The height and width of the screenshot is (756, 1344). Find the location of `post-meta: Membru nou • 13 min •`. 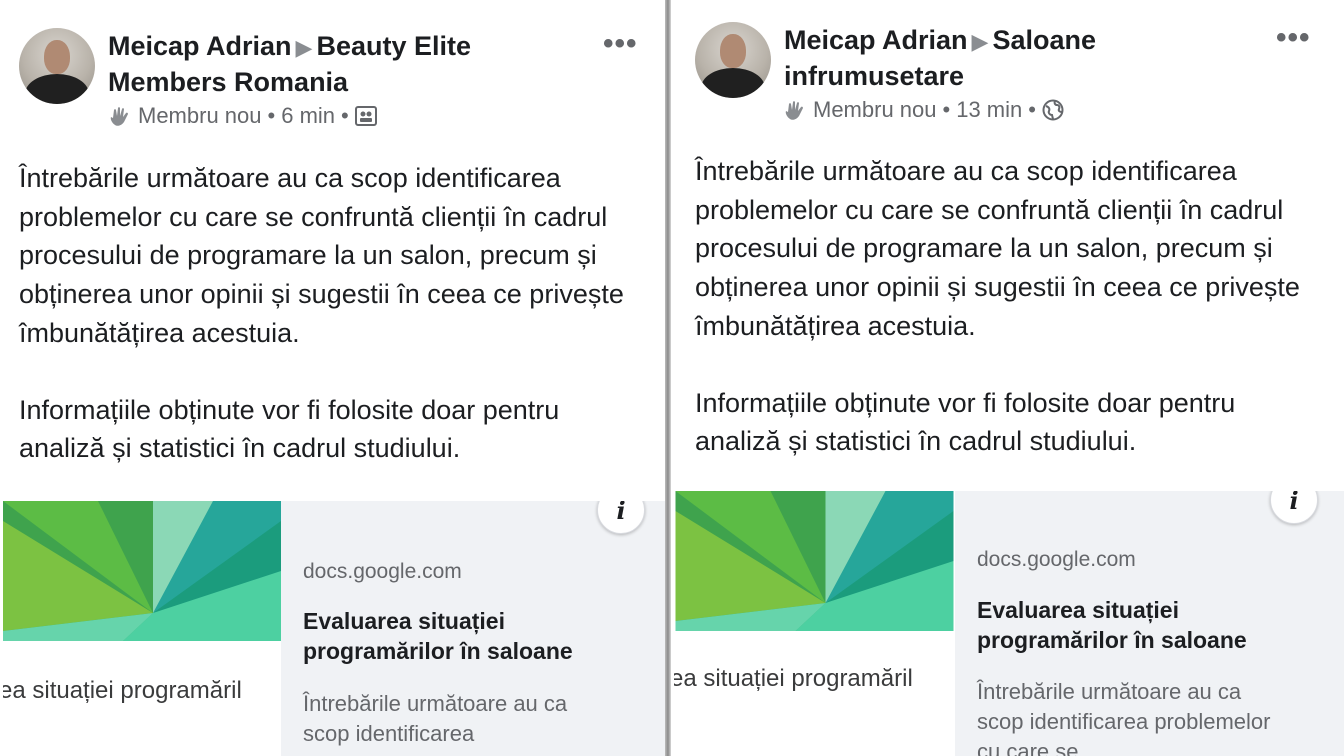

post-meta: Membru nou • 13 min • is located at coordinates (923, 110).